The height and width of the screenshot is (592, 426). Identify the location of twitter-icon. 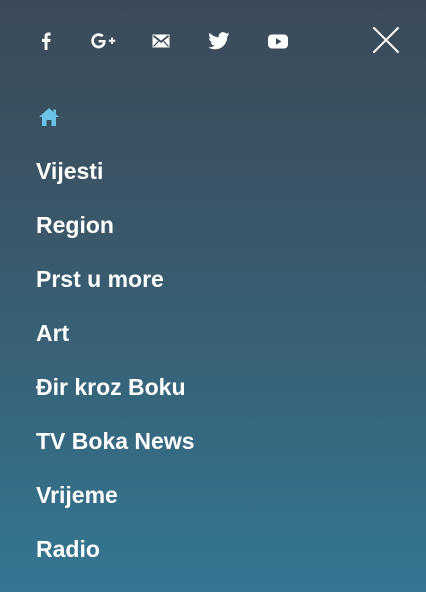
(219, 41).